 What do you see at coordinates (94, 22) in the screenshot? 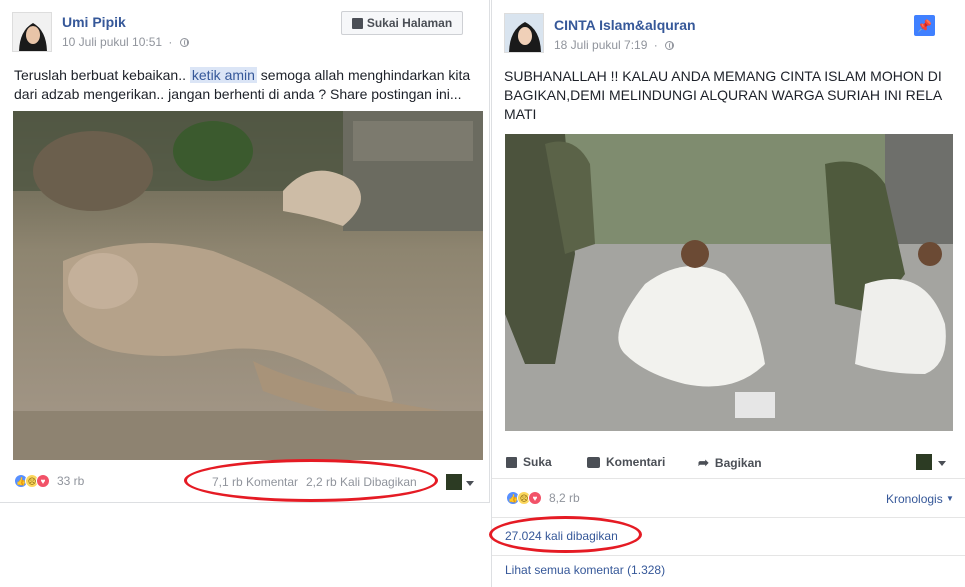
I see `author-name: Umi Pipik` at bounding box center [94, 22].